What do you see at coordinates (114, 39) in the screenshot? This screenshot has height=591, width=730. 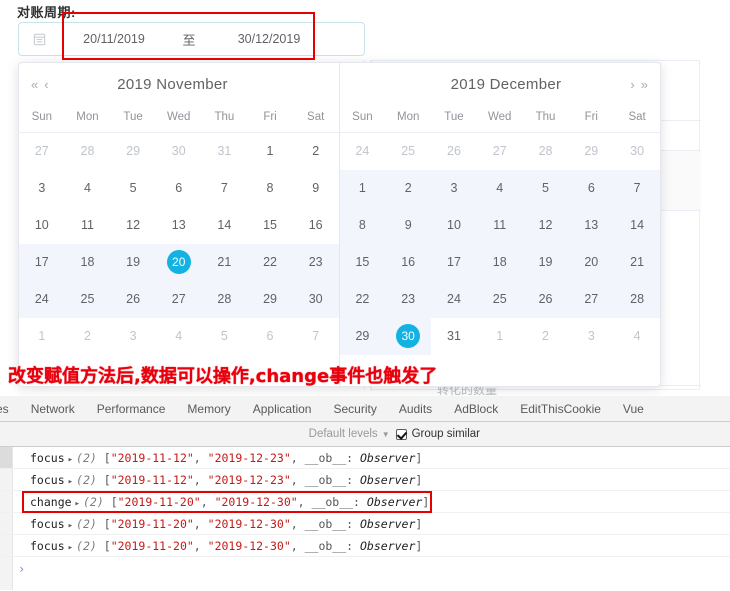 I see `date-start-value: 20/11/2019` at bounding box center [114, 39].